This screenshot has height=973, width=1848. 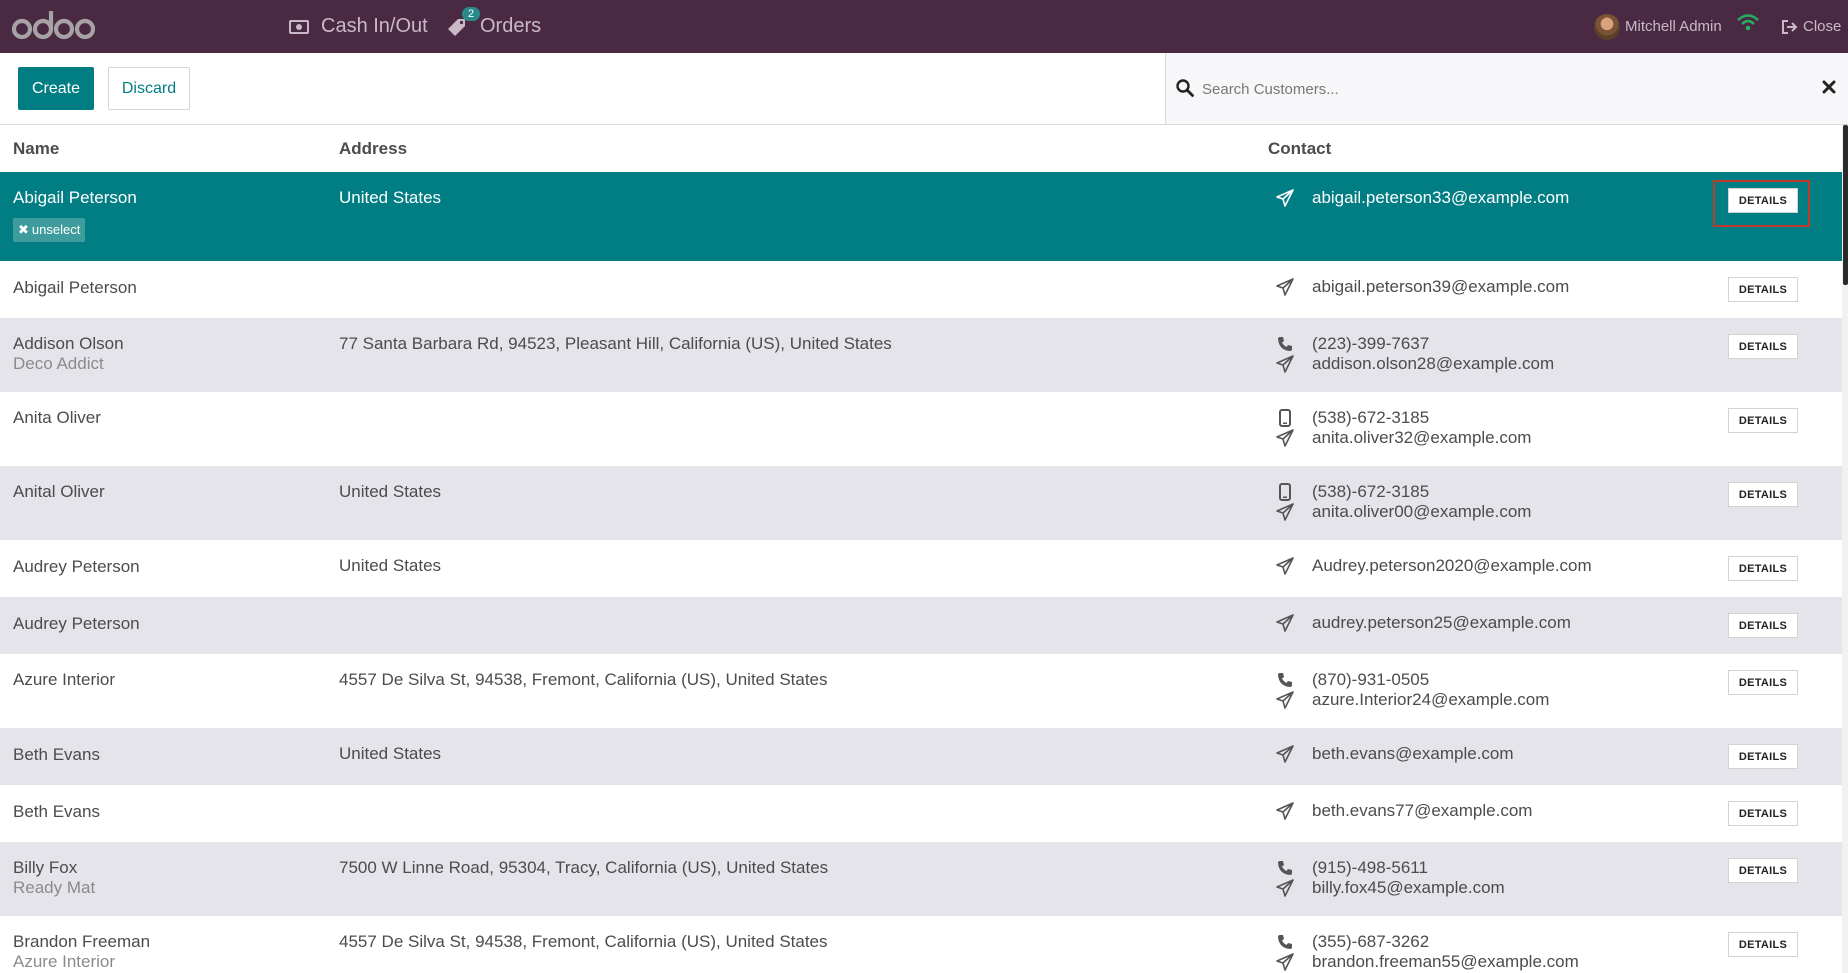 I want to click on phone-line: (538)-672-3185, so click(x=1403, y=418).